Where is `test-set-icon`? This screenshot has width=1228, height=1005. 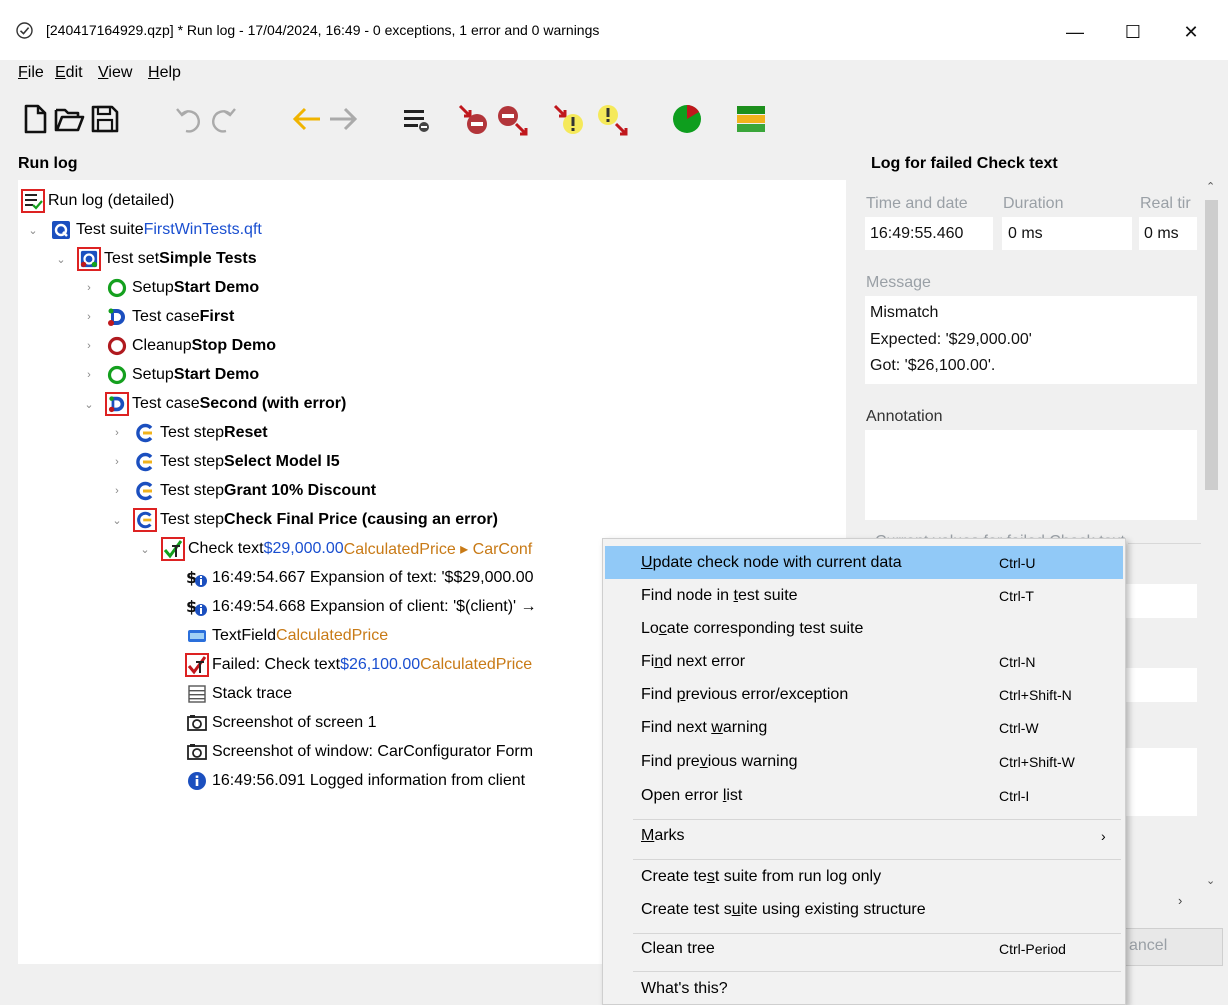 test-set-icon is located at coordinates (89, 259).